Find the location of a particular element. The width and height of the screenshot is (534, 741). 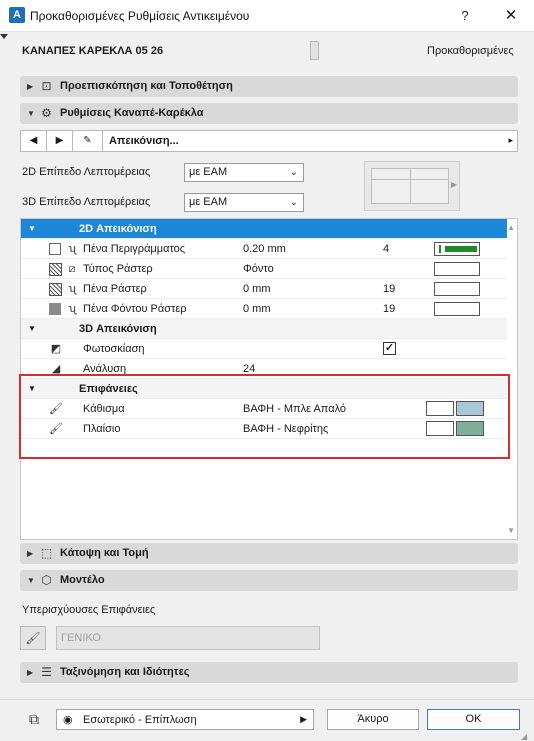

background-fill-icon is located at coordinates (55, 309).